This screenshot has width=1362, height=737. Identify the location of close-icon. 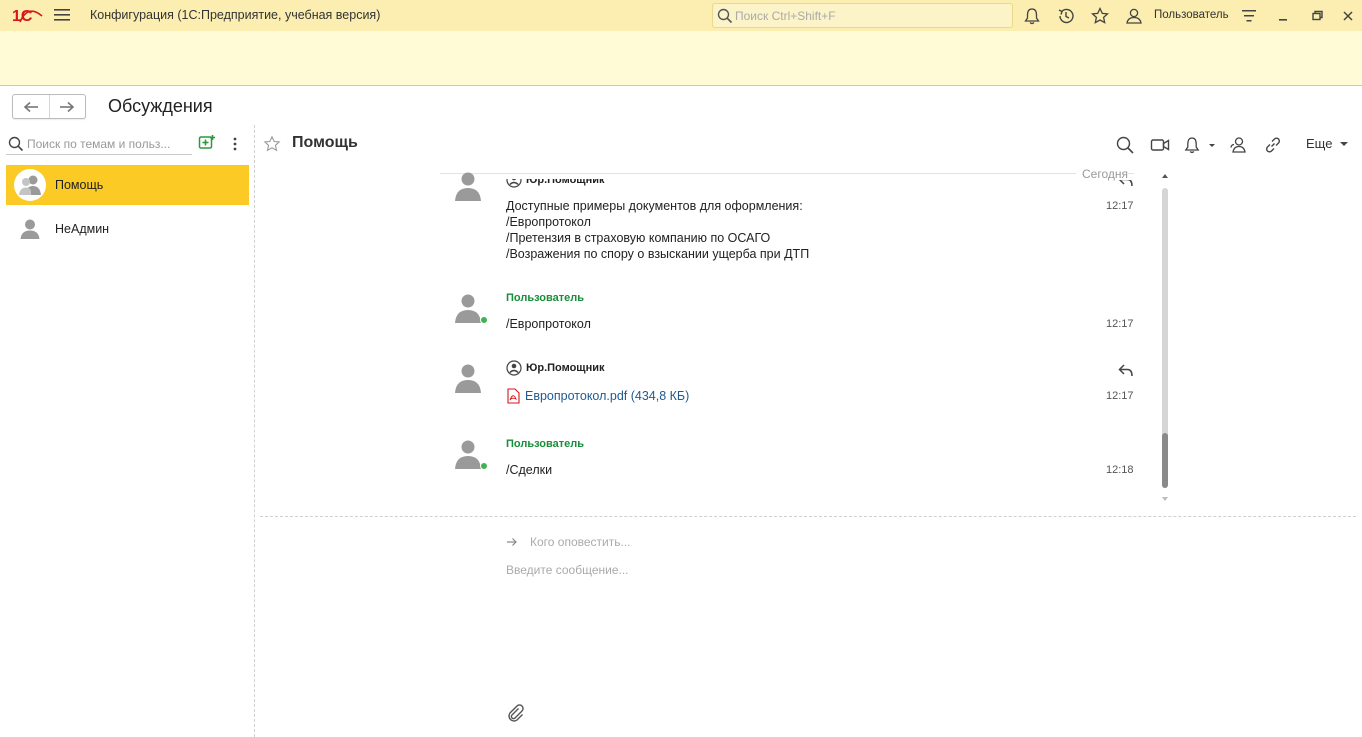
(1348, 16).